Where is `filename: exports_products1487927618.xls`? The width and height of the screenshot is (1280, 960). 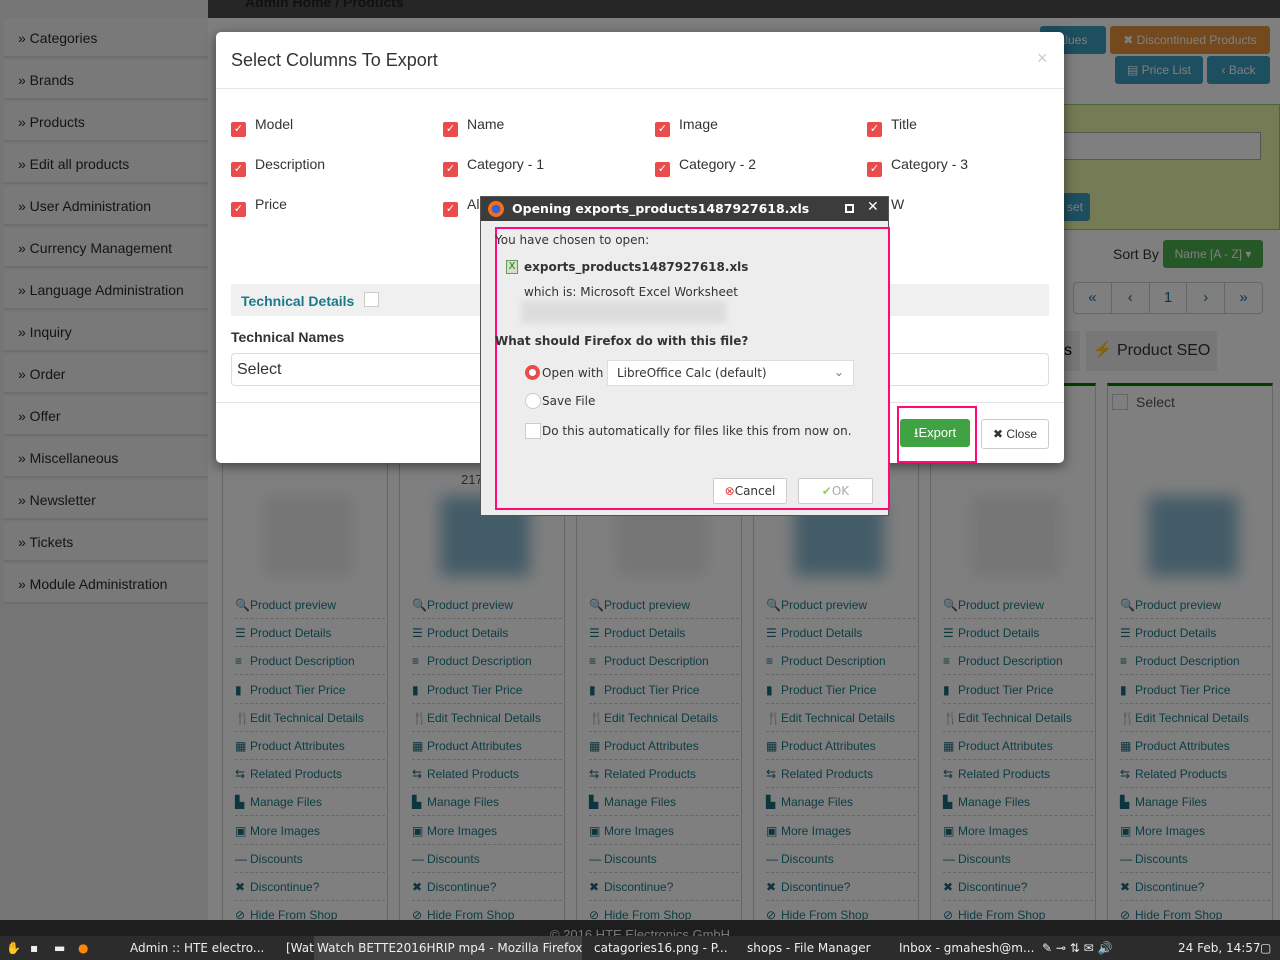 filename: exports_products1487927618.xls is located at coordinates (636, 267).